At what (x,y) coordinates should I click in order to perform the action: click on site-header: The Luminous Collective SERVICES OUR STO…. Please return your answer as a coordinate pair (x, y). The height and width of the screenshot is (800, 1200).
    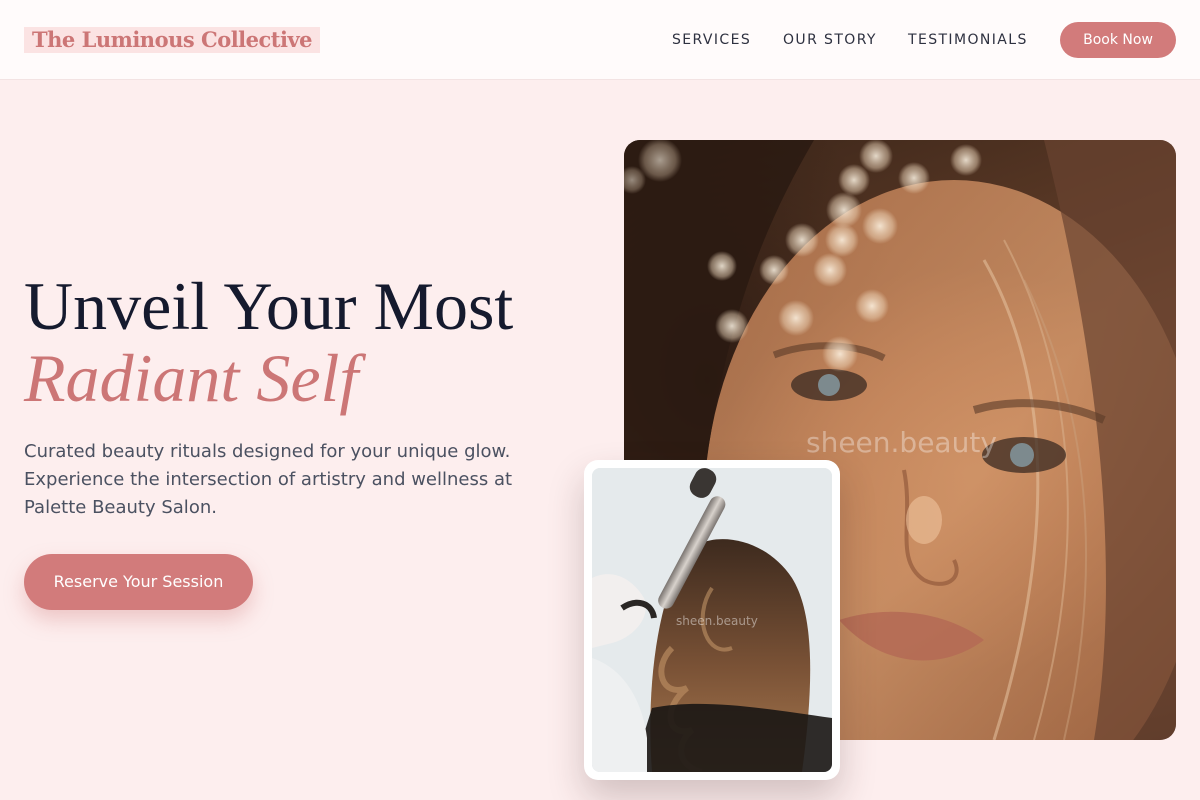
    Looking at the image, I should click on (600, 40).